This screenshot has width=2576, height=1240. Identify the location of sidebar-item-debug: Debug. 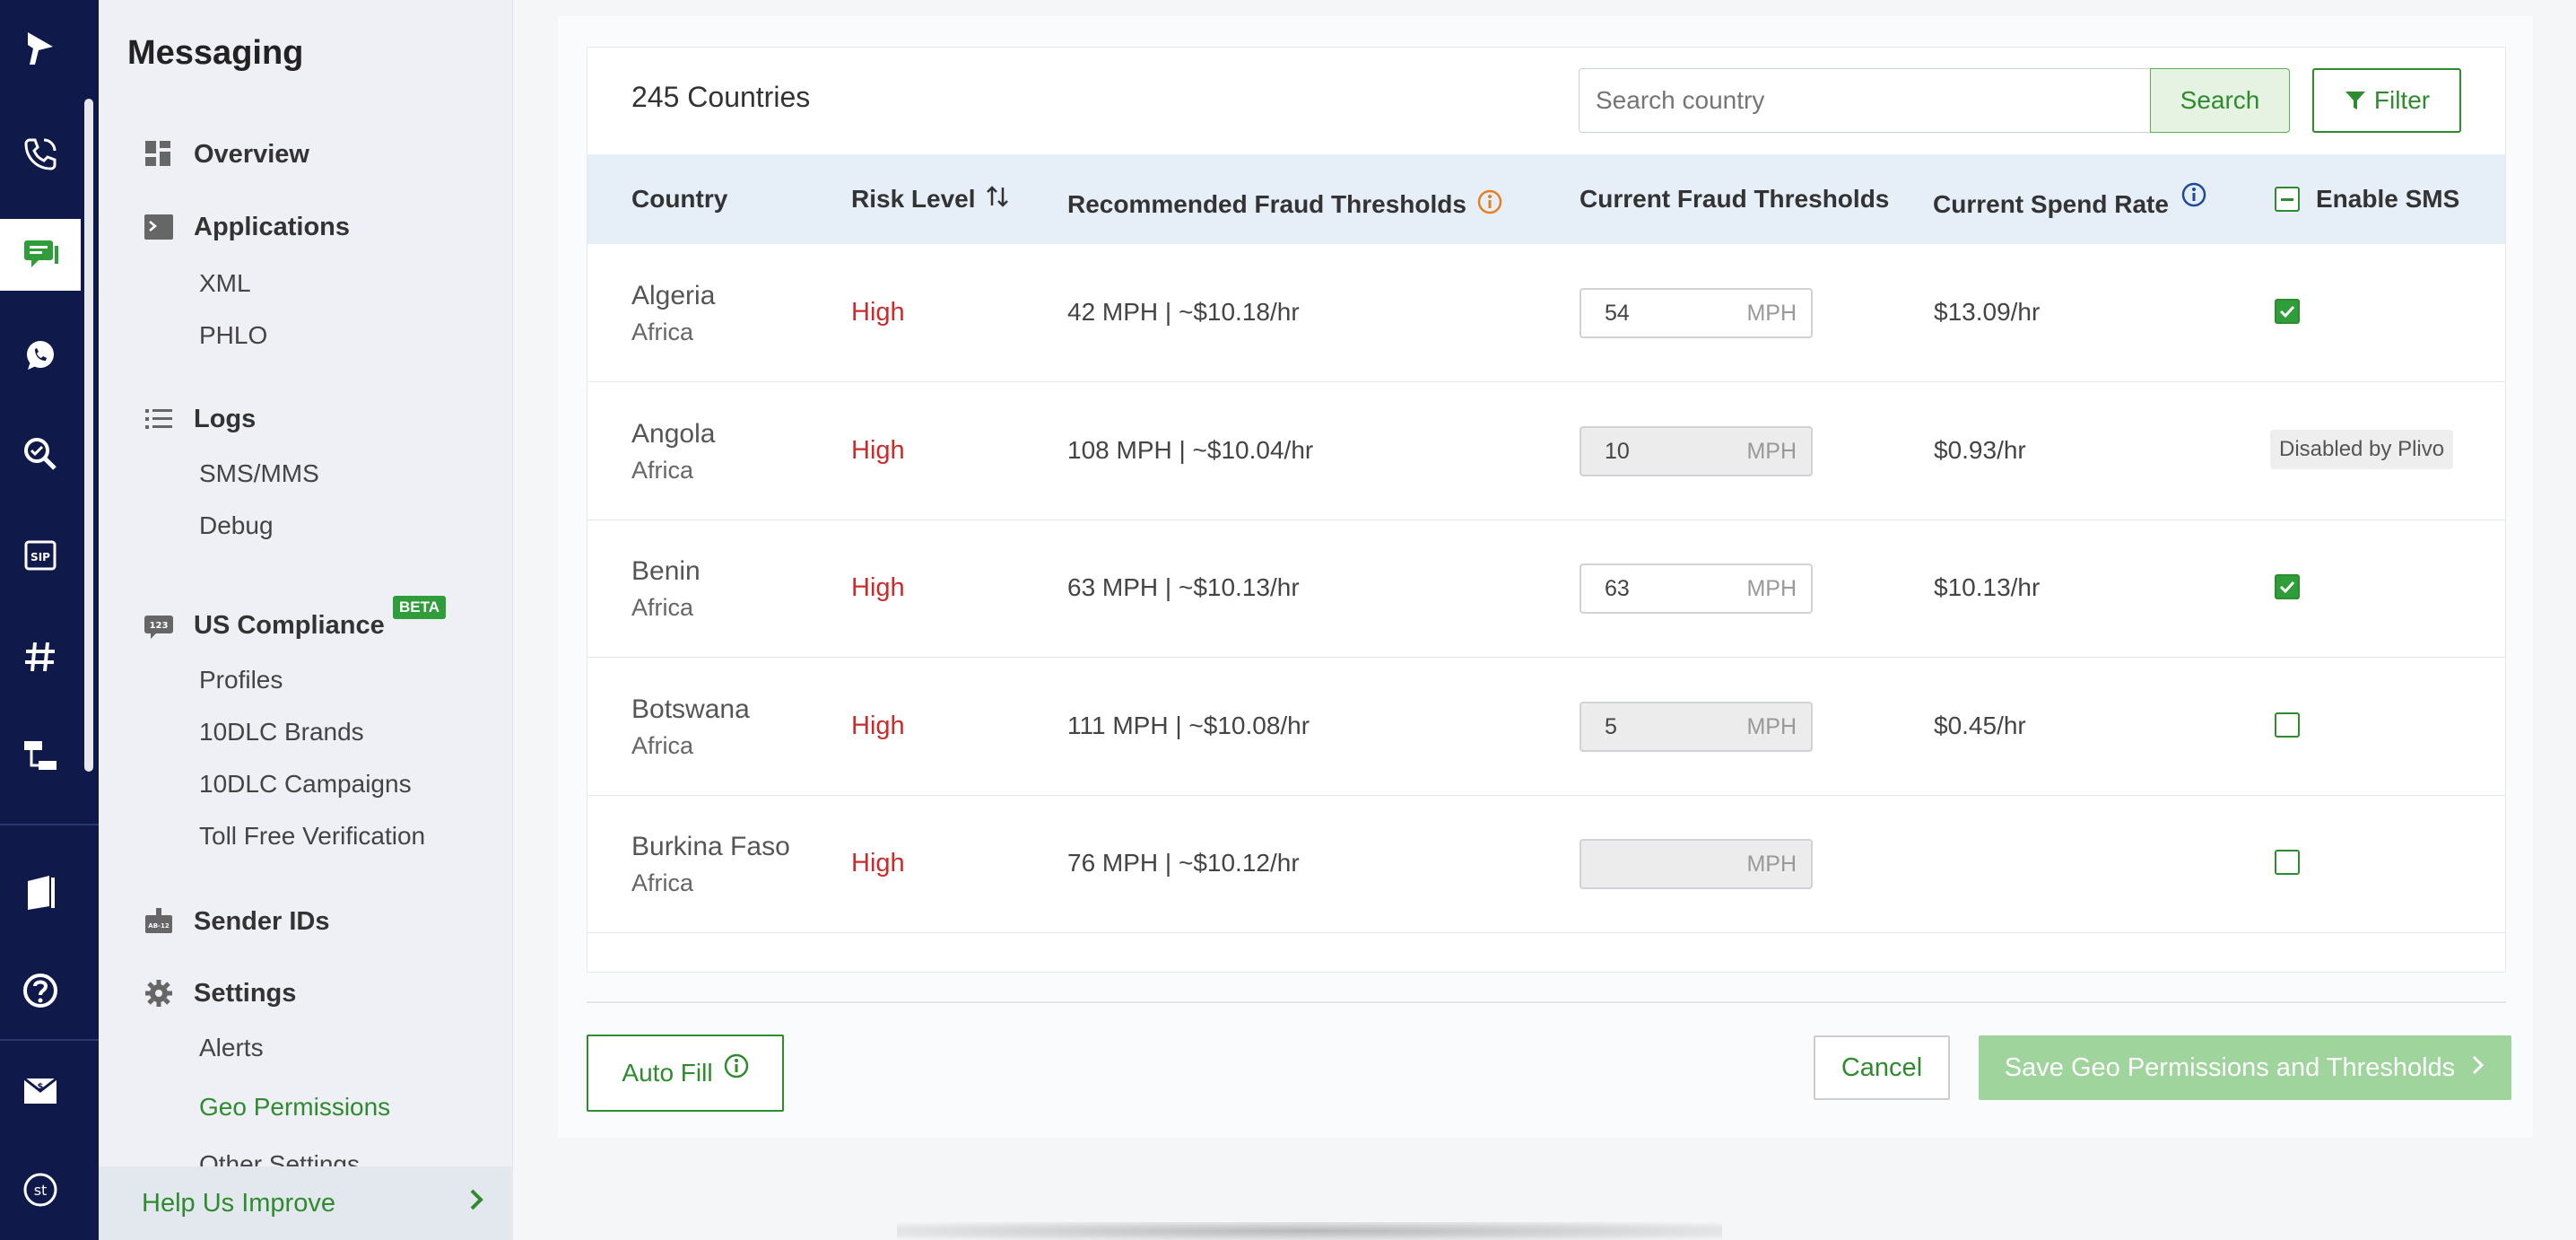
(236, 525).